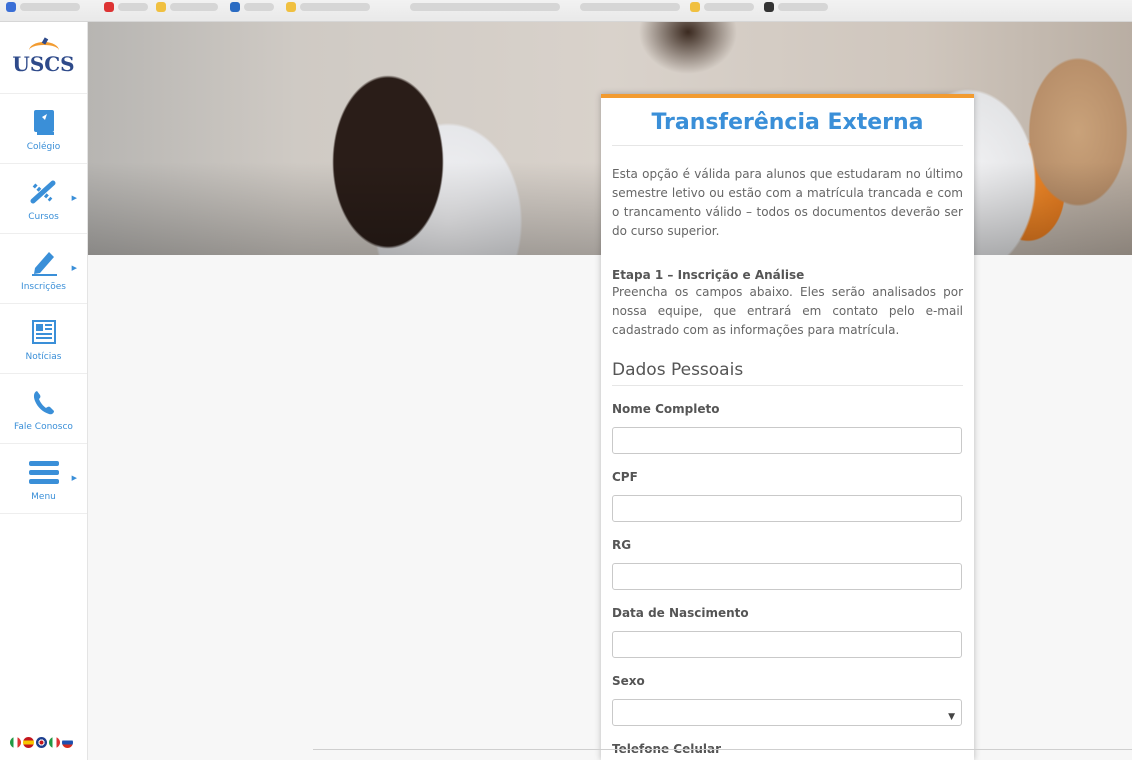  What do you see at coordinates (787, 122) in the screenshot?
I see `page-title: Transferência Externa` at bounding box center [787, 122].